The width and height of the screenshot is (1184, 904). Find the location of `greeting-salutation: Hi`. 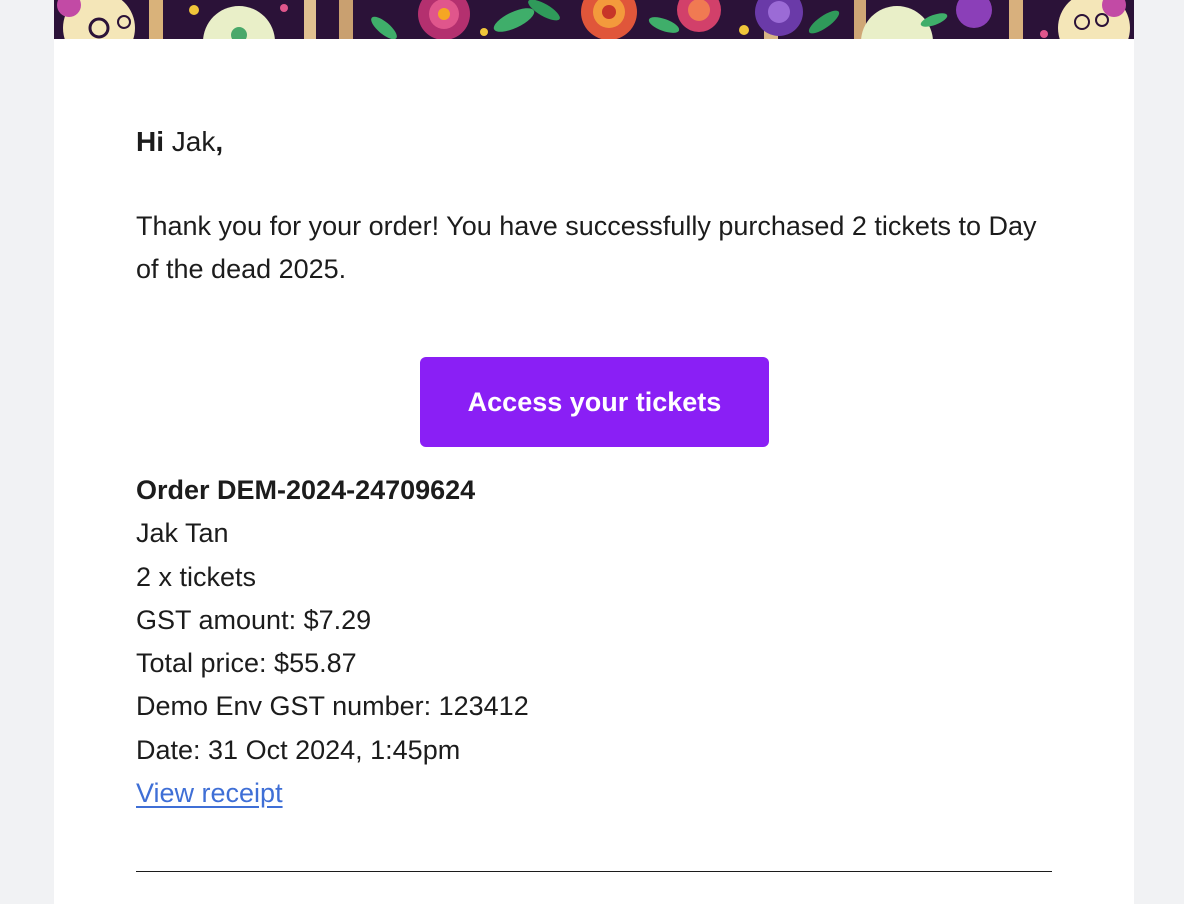

greeting-salutation: Hi is located at coordinates (150, 141).